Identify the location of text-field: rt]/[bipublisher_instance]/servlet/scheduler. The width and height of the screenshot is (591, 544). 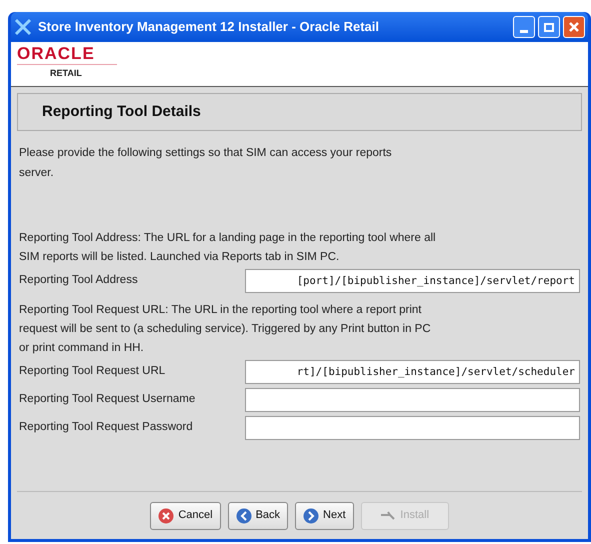
(412, 372).